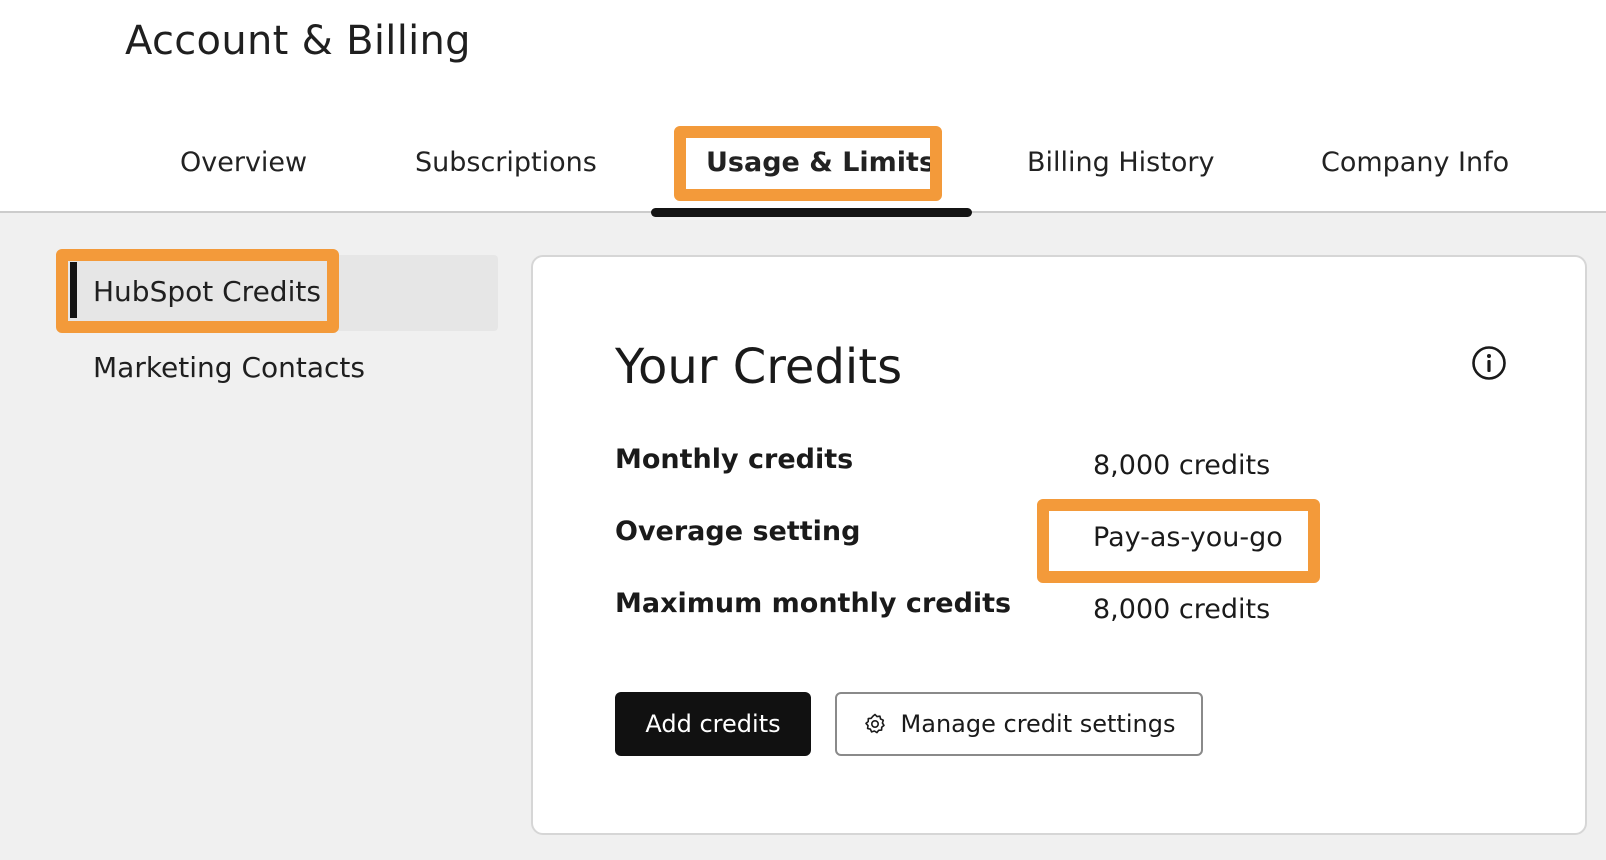 This screenshot has height=860, width=1606. Describe the element at coordinates (820, 163) in the screenshot. I see `tab-usage-limits: Usage & Limits` at that location.